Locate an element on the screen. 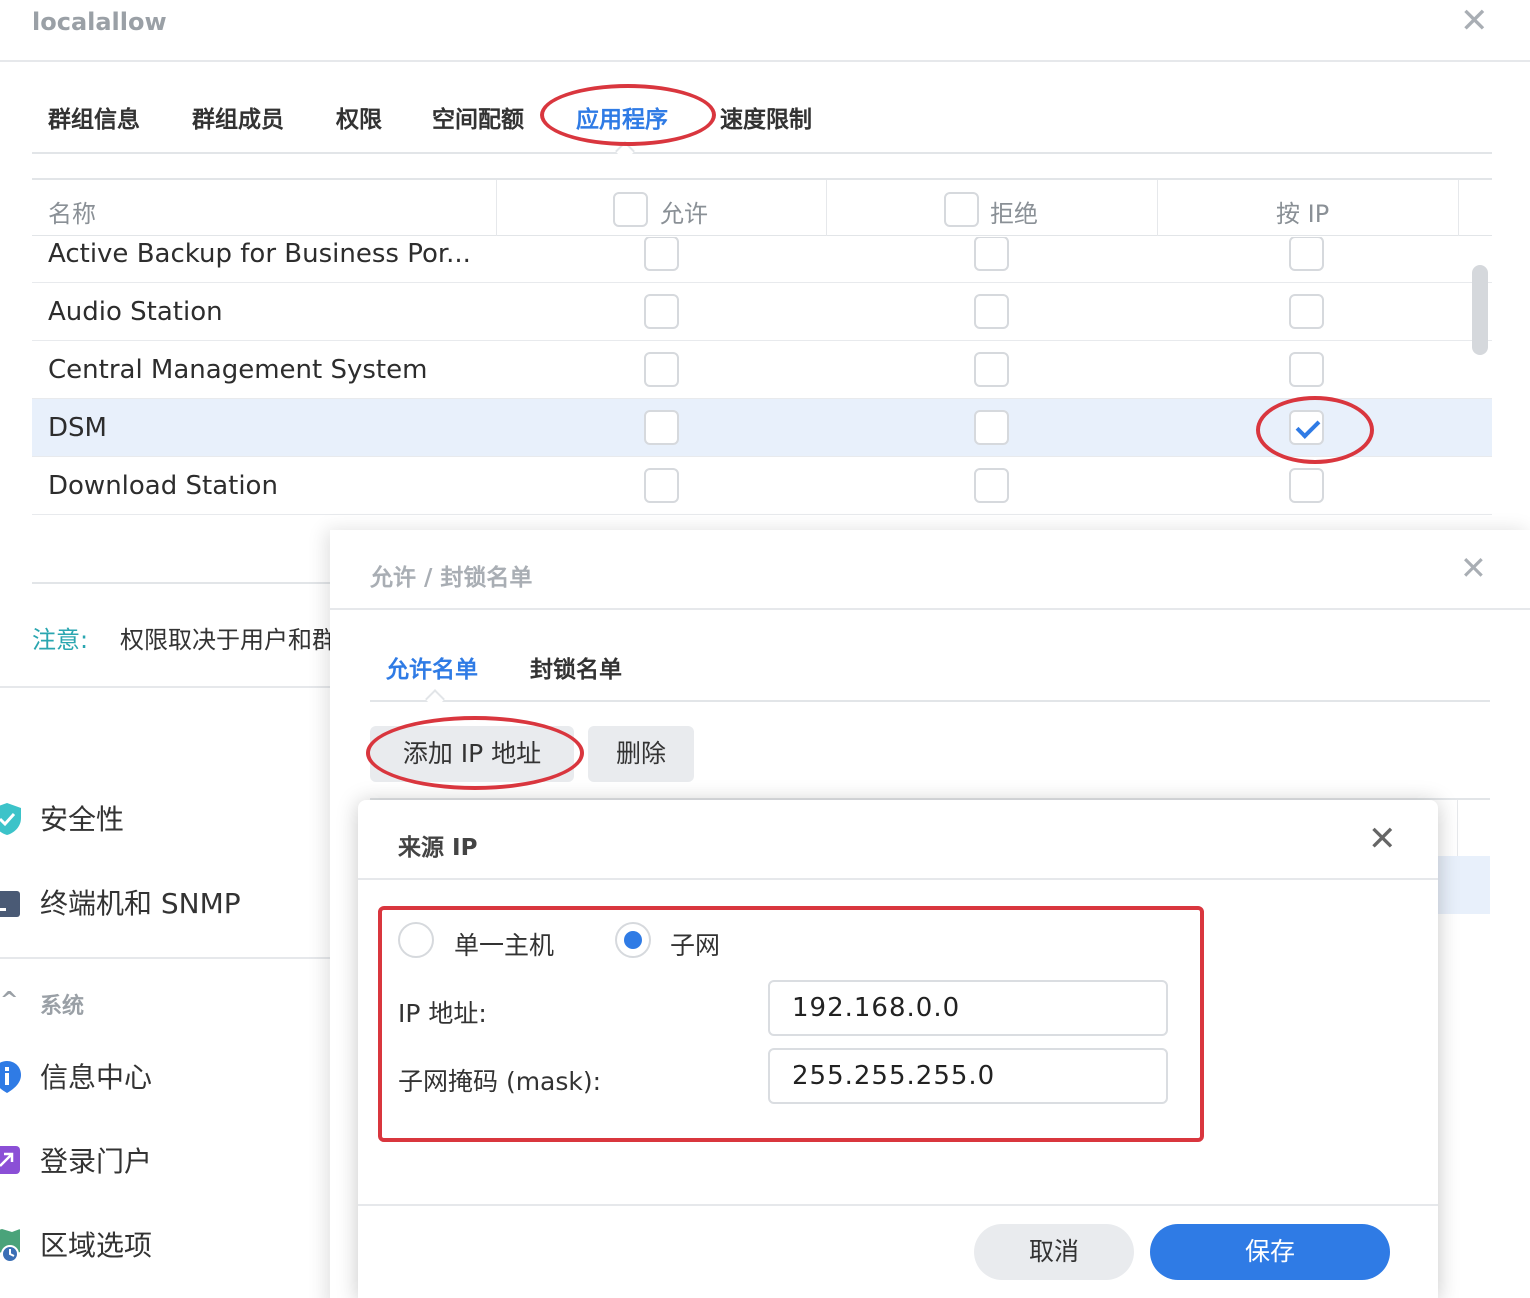  cancel-button: 取消 is located at coordinates (1054, 1252).